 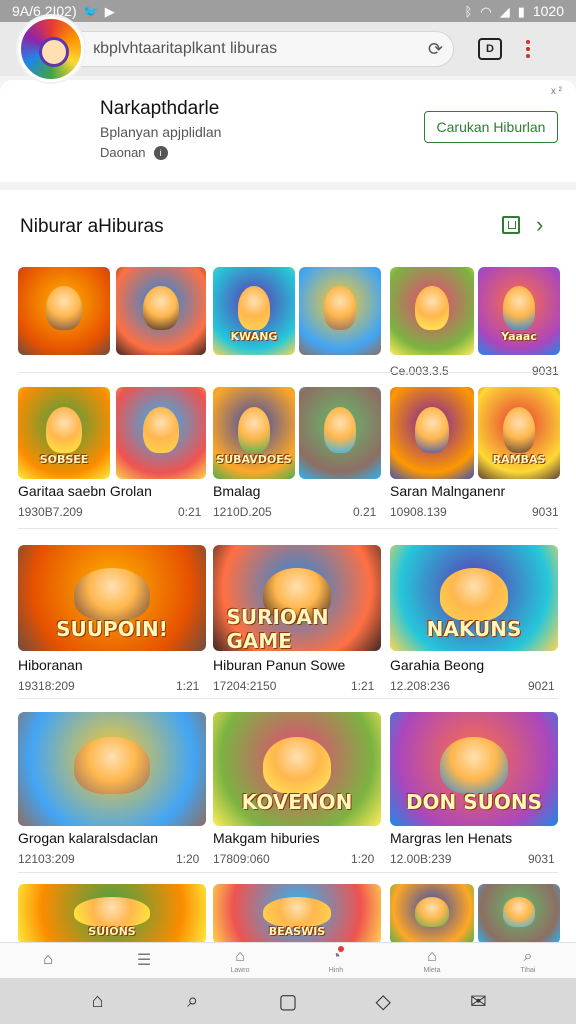 I want to click on bluetooth-icon: ᛒ, so click(x=468, y=11).